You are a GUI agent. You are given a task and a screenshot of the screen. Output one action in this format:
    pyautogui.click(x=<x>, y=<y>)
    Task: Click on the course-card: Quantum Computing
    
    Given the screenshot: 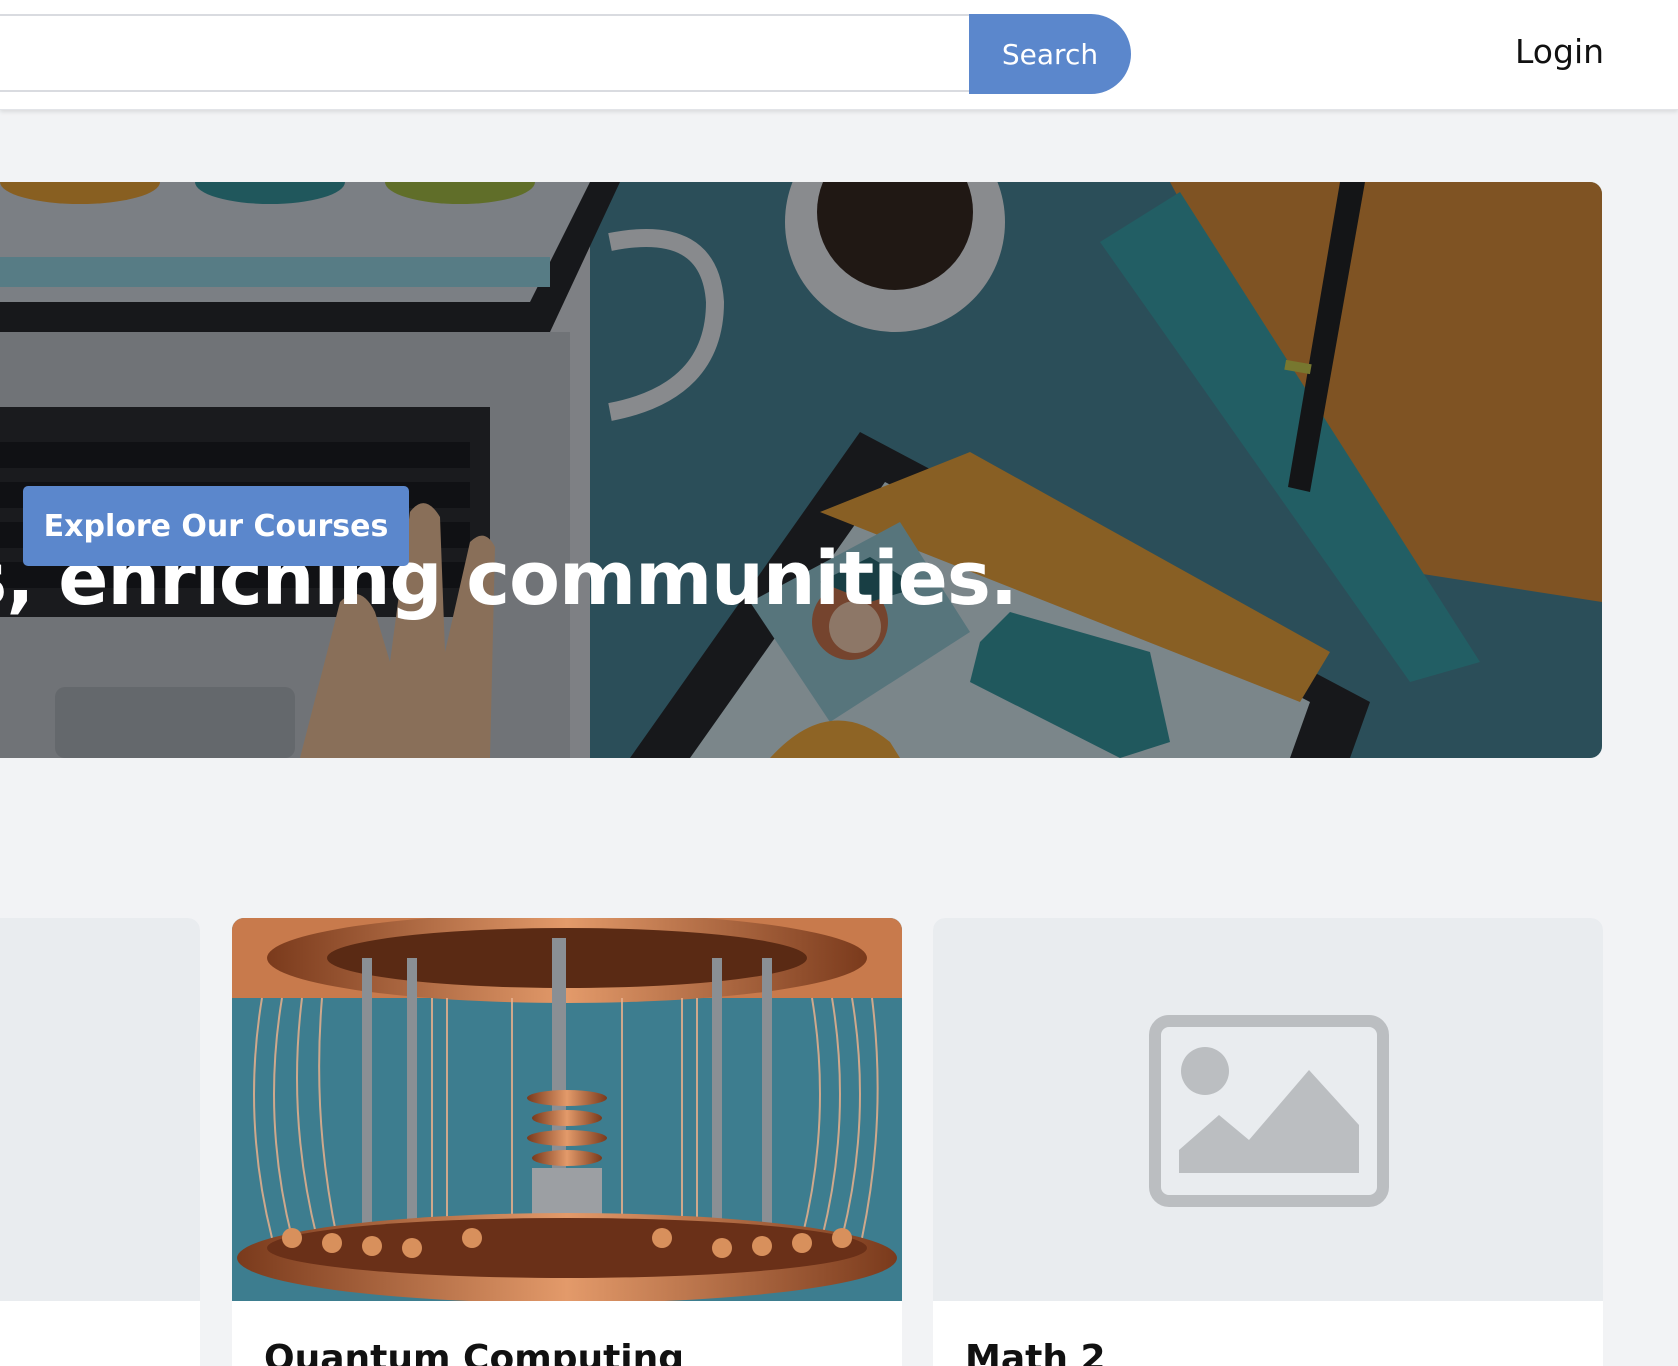 What is the action you would take?
    pyautogui.click(x=567, y=1142)
    